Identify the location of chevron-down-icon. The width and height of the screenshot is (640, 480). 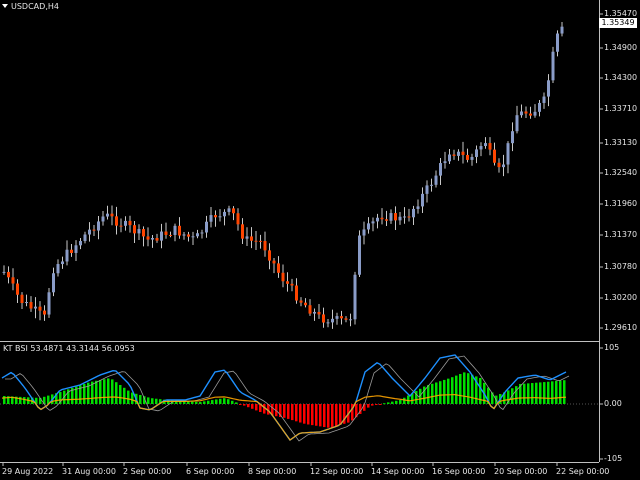
(5, 6).